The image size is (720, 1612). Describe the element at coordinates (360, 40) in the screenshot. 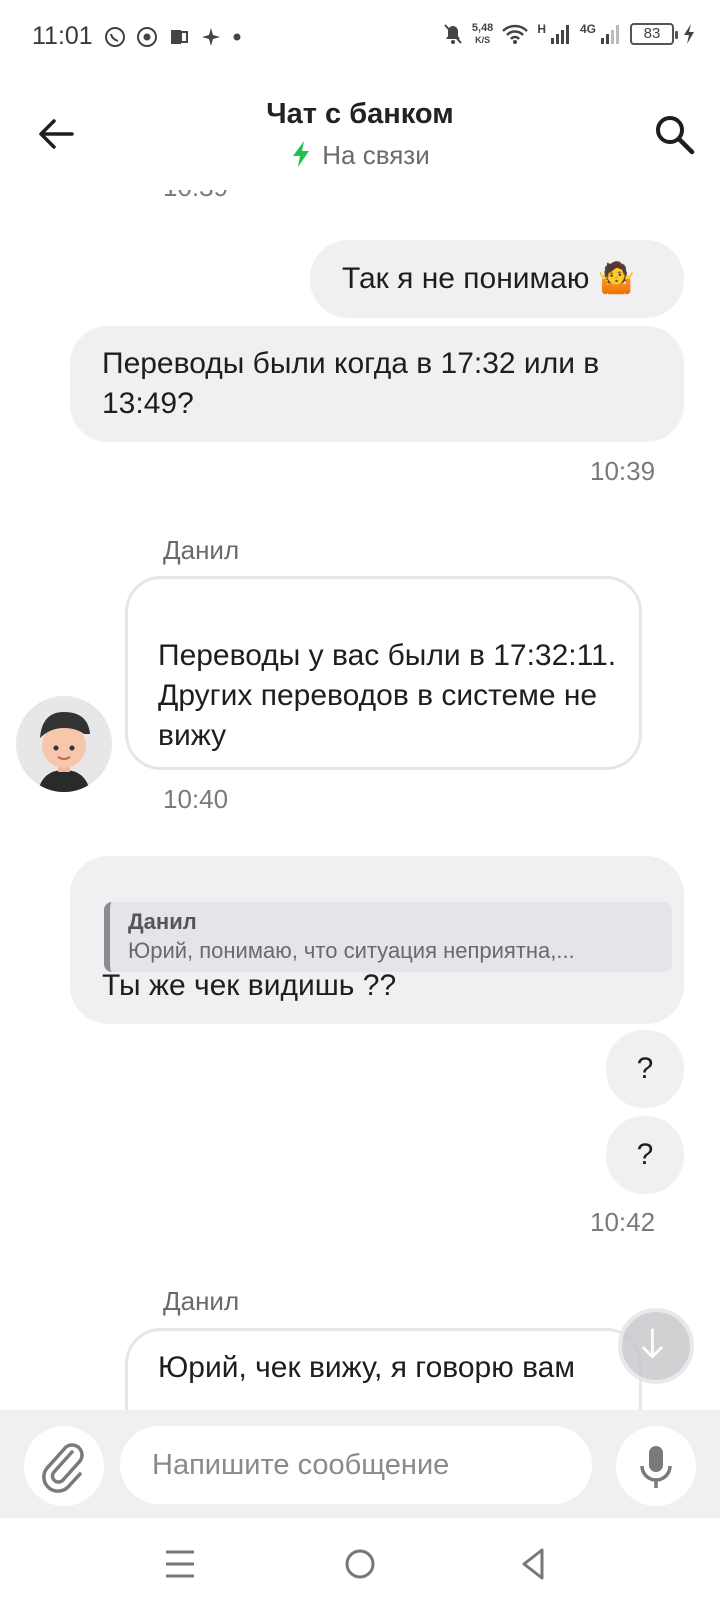

I see `status-bar: 11:01 5,48 K/S H 4G 83` at that location.